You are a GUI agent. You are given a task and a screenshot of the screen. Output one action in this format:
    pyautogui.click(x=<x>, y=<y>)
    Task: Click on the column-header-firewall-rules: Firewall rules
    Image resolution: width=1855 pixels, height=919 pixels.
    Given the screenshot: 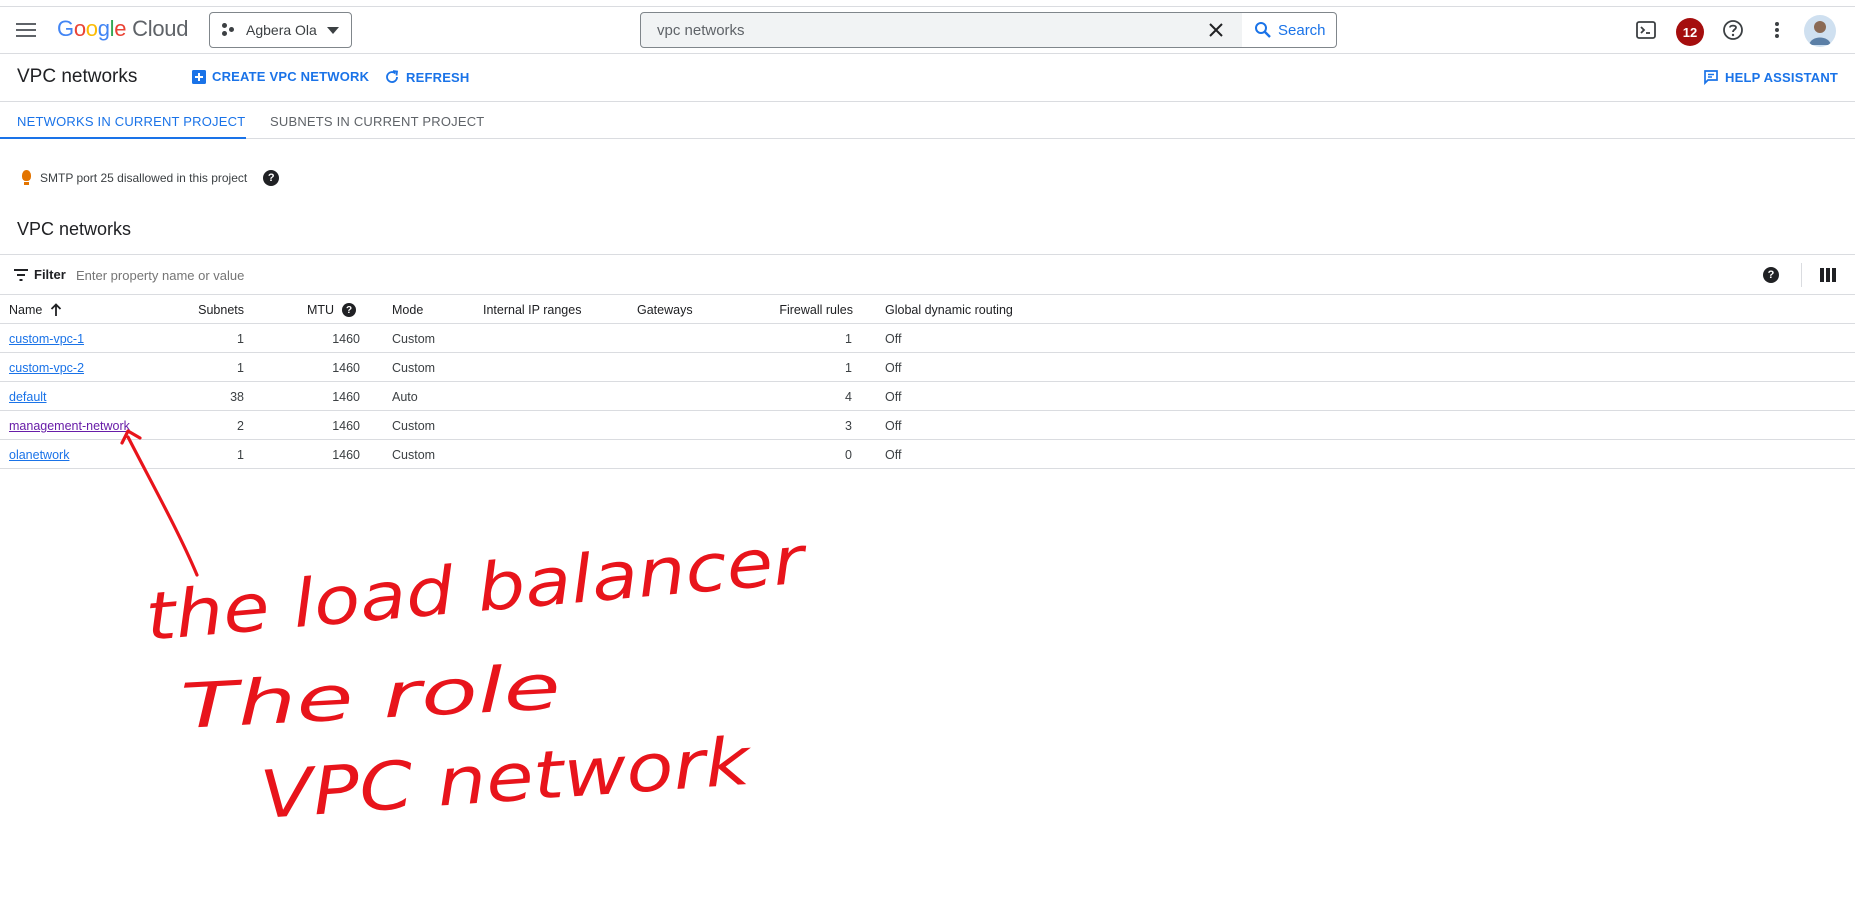 What is the action you would take?
    pyautogui.click(x=816, y=310)
    